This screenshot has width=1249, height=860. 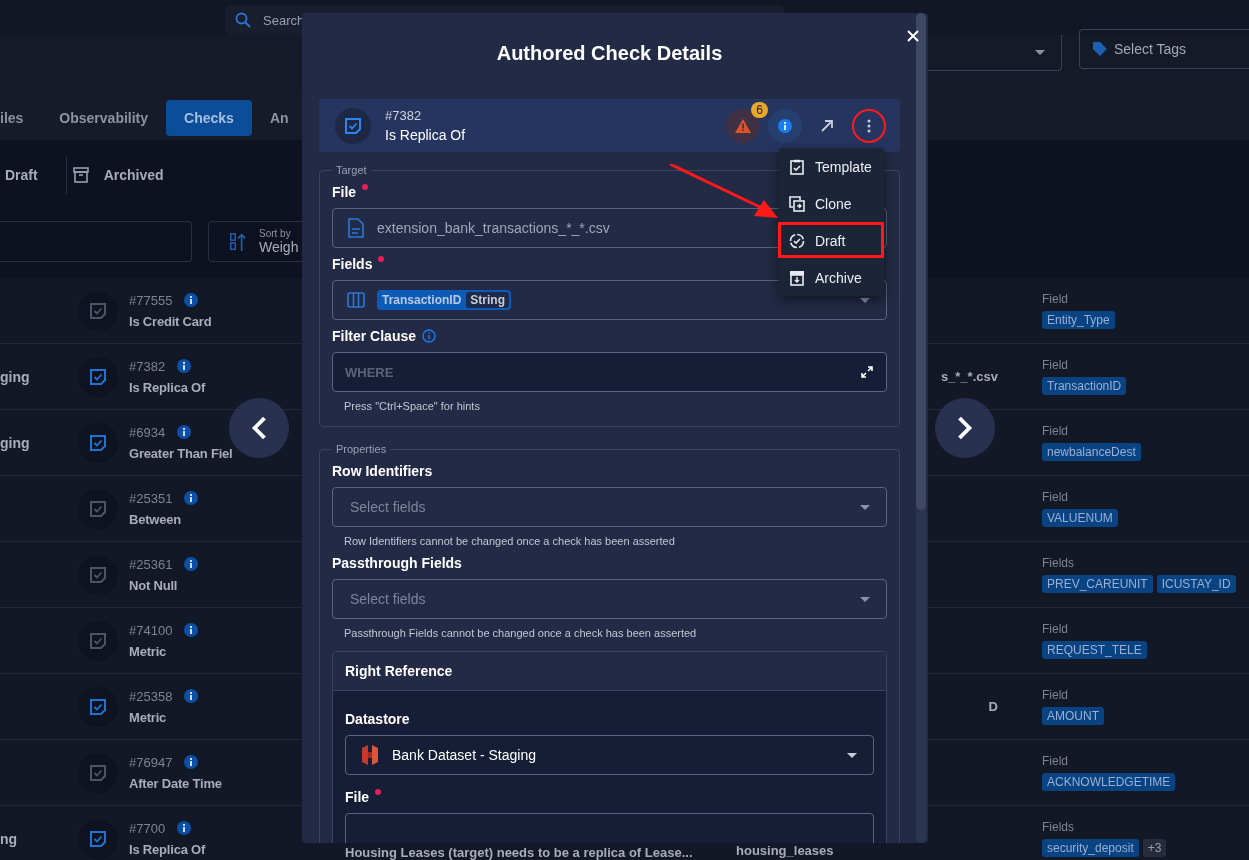 What do you see at coordinates (743, 125) in the screenshot?
I see `warning-icon` at bounding box center [743, 125].